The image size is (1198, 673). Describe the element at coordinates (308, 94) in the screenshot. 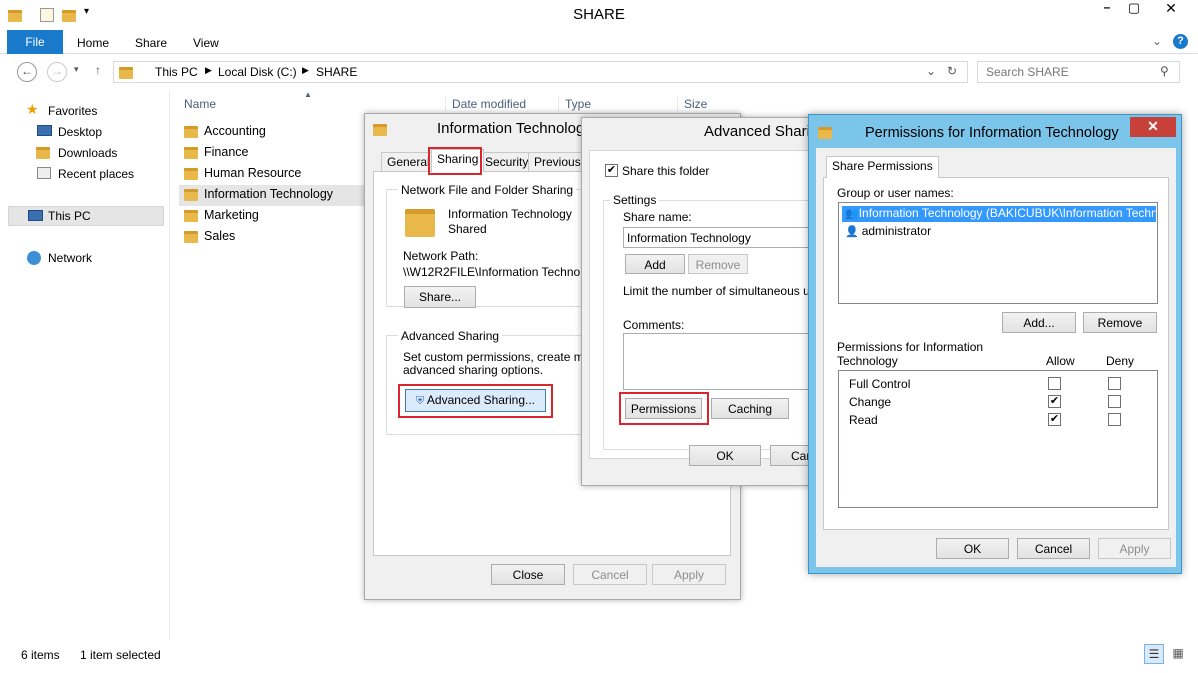

I see `sort-asc-icon: ▲` at that location.